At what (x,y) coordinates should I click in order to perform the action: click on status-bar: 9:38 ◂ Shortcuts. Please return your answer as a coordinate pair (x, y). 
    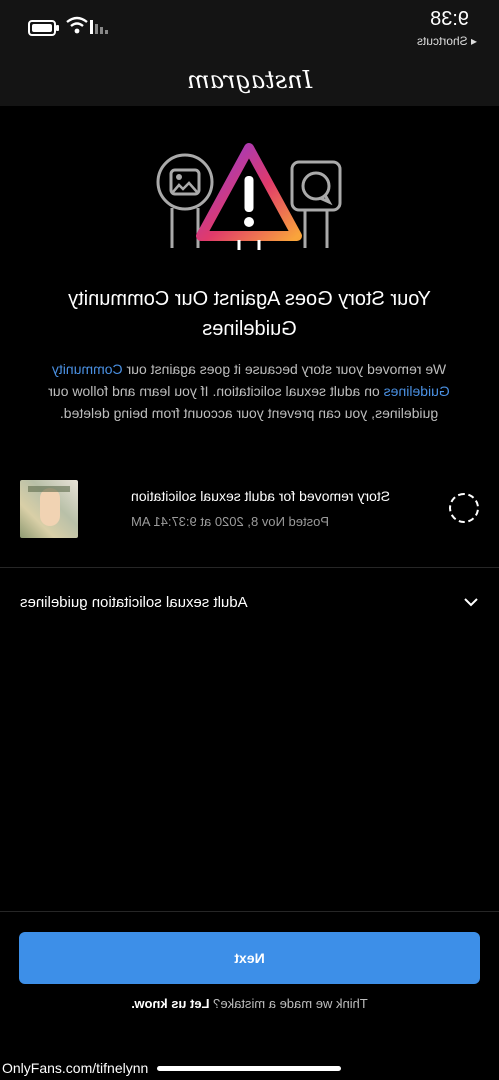
    Looking at the image, I should click on (249, 28).